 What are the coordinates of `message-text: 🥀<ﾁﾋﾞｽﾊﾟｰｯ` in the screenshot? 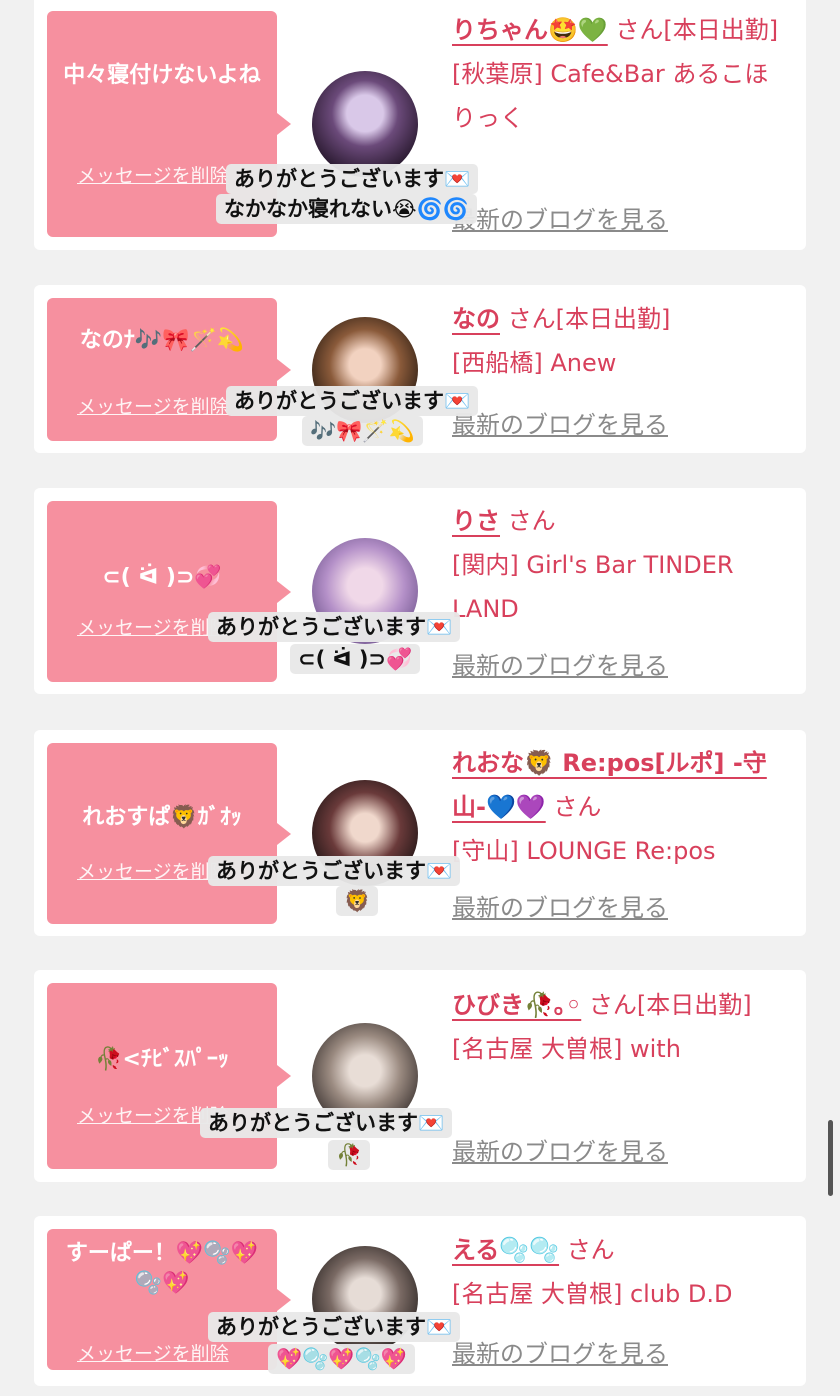 It's located at (162, 1059).